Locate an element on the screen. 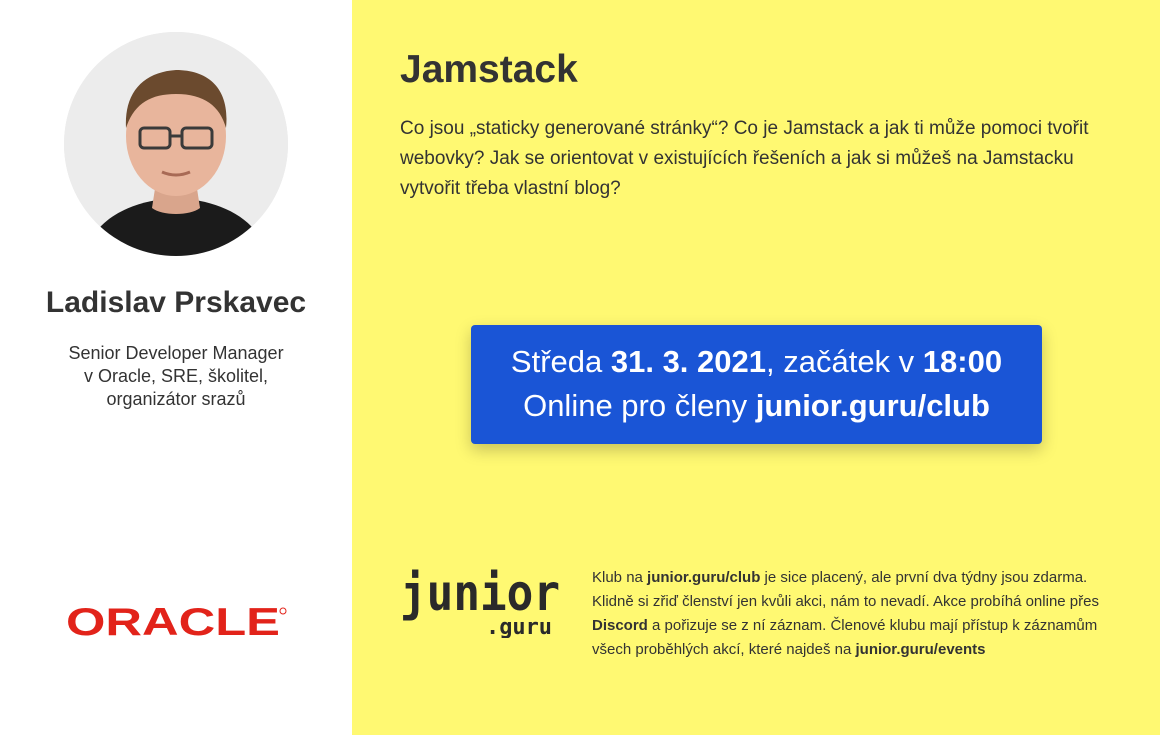 The image size is (1160, 735). speaker-role-line: Senior Developer Manager is located at coordinates (176, 353).